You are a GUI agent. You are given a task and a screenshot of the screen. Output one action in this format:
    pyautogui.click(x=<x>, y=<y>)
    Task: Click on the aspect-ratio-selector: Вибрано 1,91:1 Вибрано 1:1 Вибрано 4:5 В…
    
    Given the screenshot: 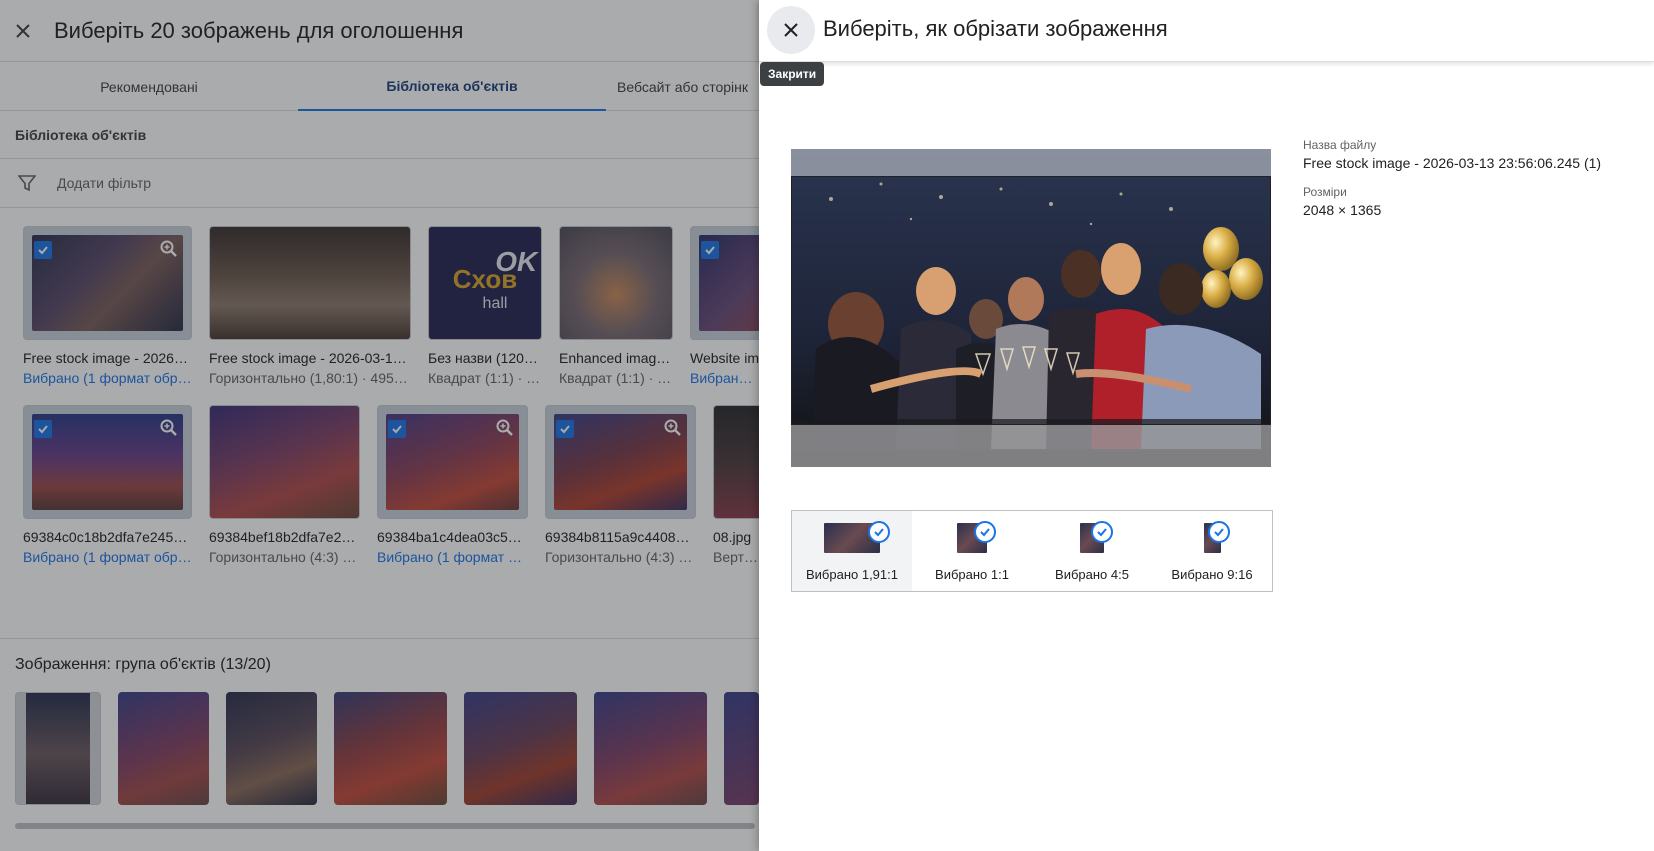 What is the action you would take?
    pyautogui.click(x=1032, y=551)
    